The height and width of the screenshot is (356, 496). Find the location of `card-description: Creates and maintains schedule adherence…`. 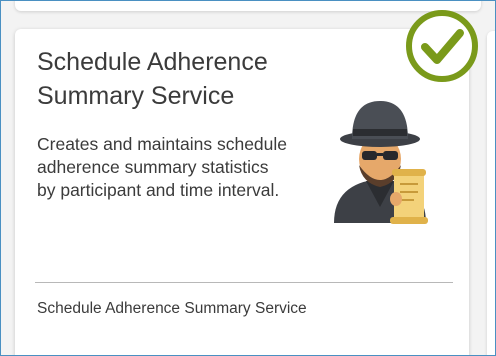

card-description: Creates and maintains schedule adherence… is located at coordinates (162, 167).